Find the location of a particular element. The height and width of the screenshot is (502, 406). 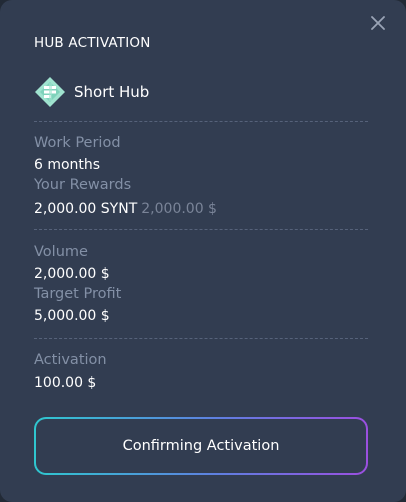

modal-title: HUB ACTIVATION is located at coordinates (92, 43).